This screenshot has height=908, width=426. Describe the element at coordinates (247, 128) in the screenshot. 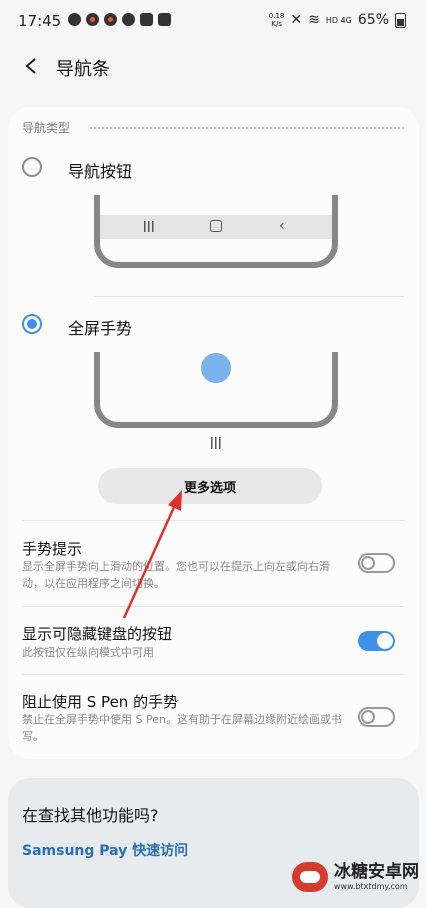

I see `section-divider` at that location.